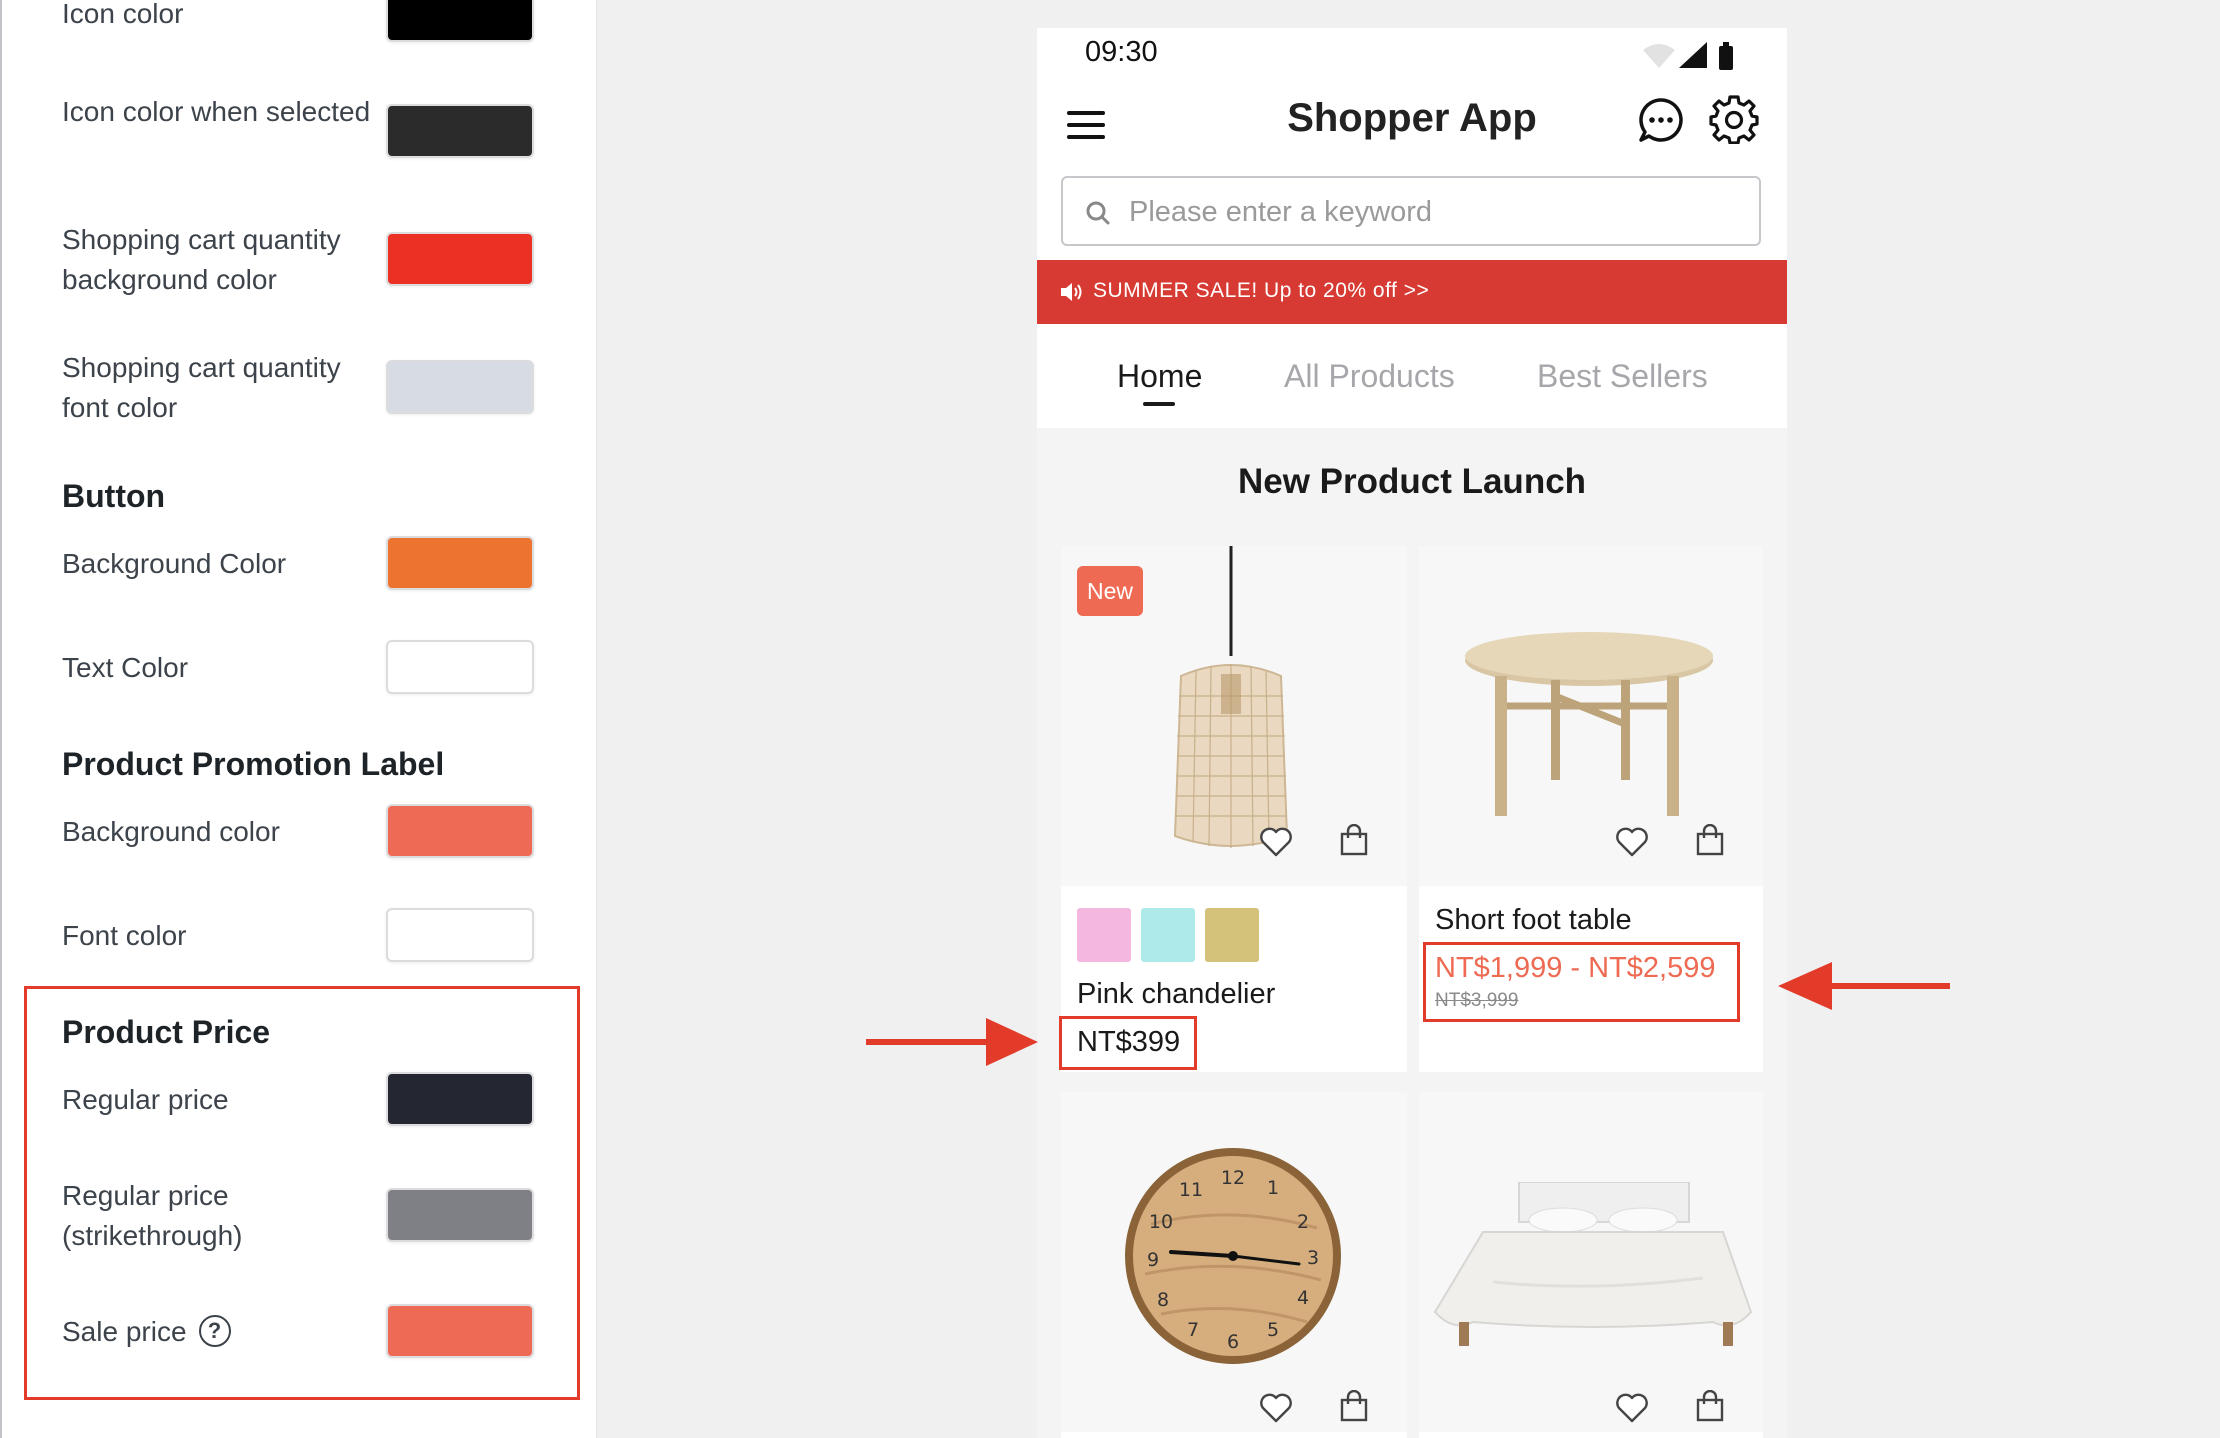 The height and width of the screenshot is (1438, 2220). What do you see at coordinates (460, 131) in the screenshot?
I see `icon-color-selected-swatch` at bounding box center [460, 131].